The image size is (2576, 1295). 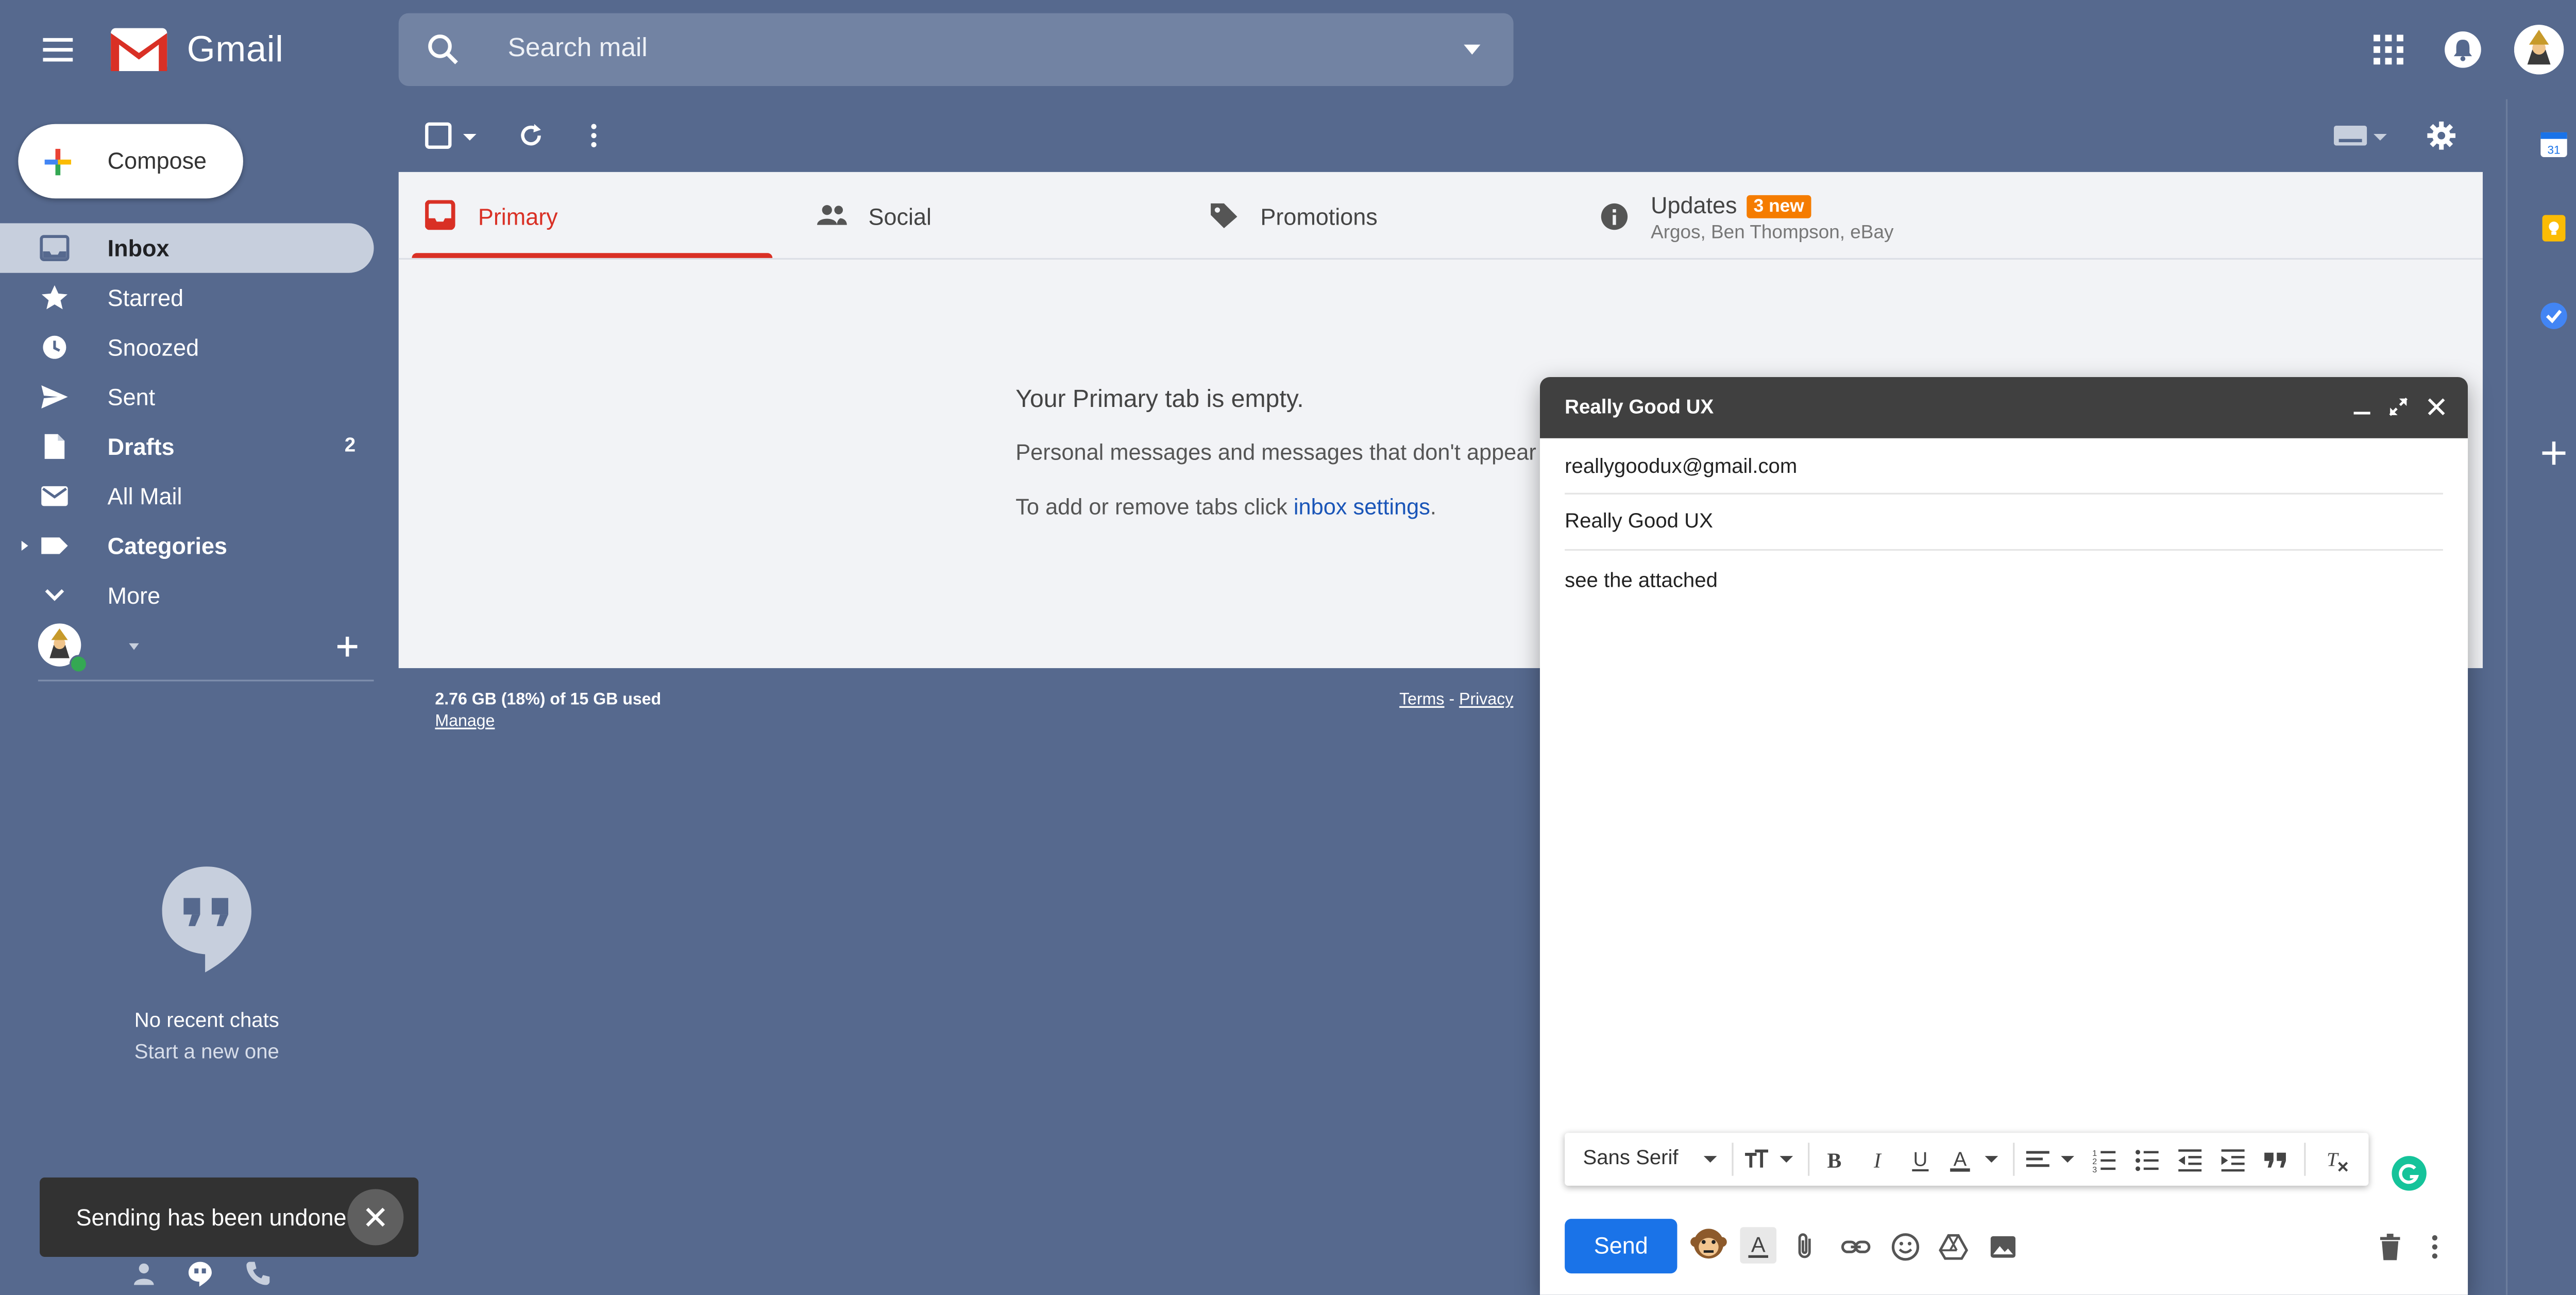 I want to click on sidebar-item-more: More, so click(x=187, y=595).